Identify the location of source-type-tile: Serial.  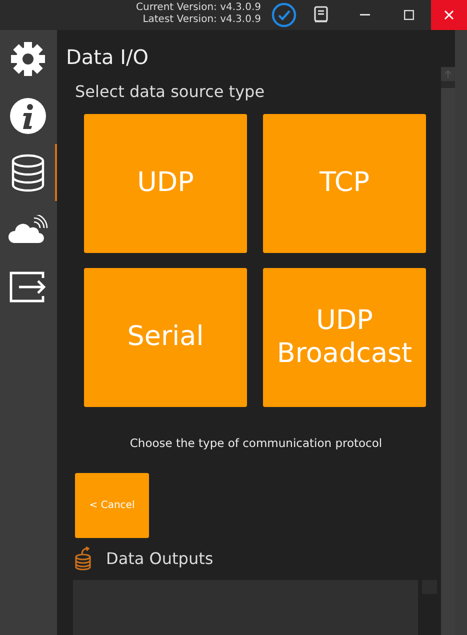
(165, 337).